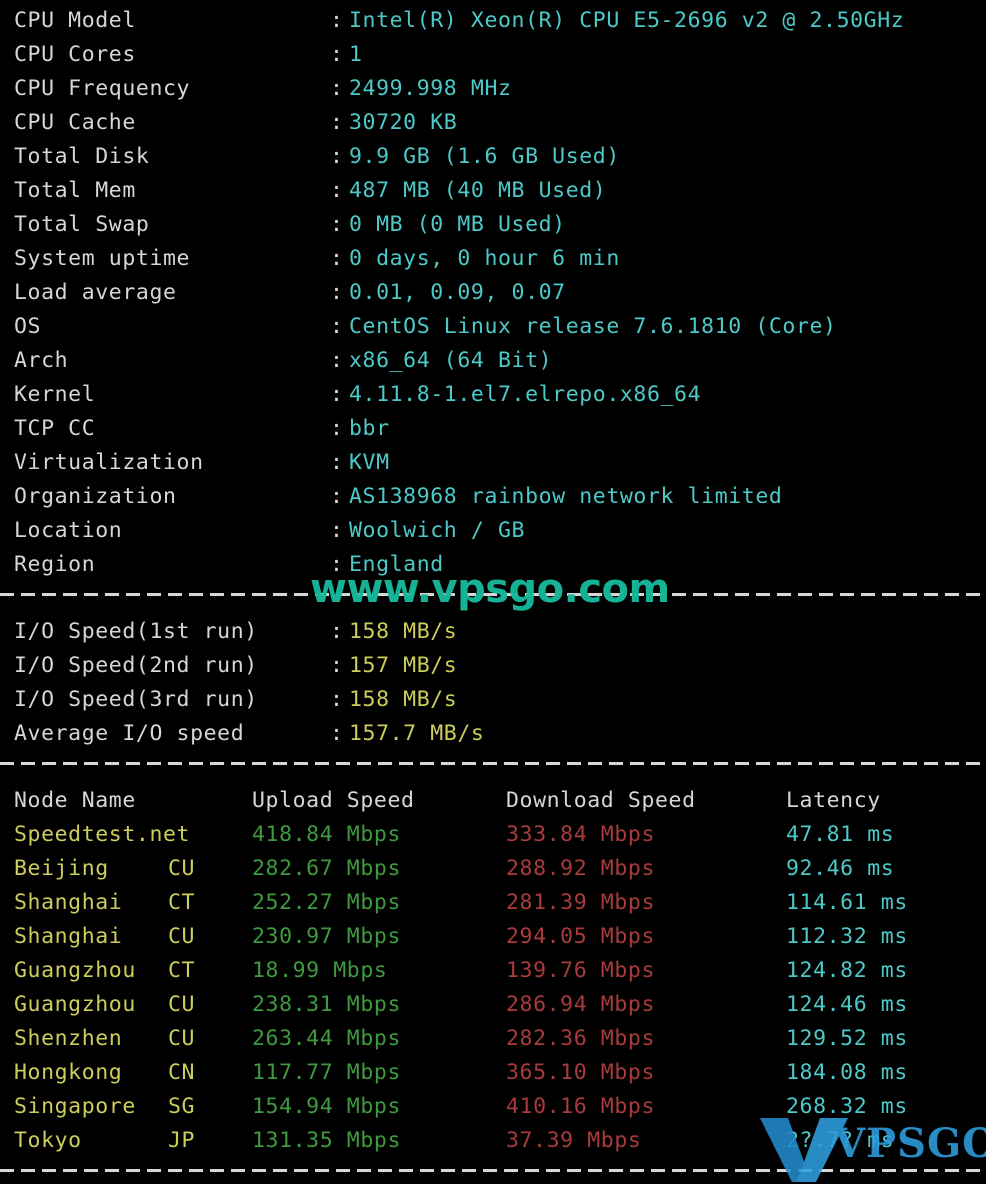 The image size is (986, 1184). What do you see at coordinates (28, 326) in the screenshot?
I see `sysinfo-label: OS` at bounding box center [28, 326].